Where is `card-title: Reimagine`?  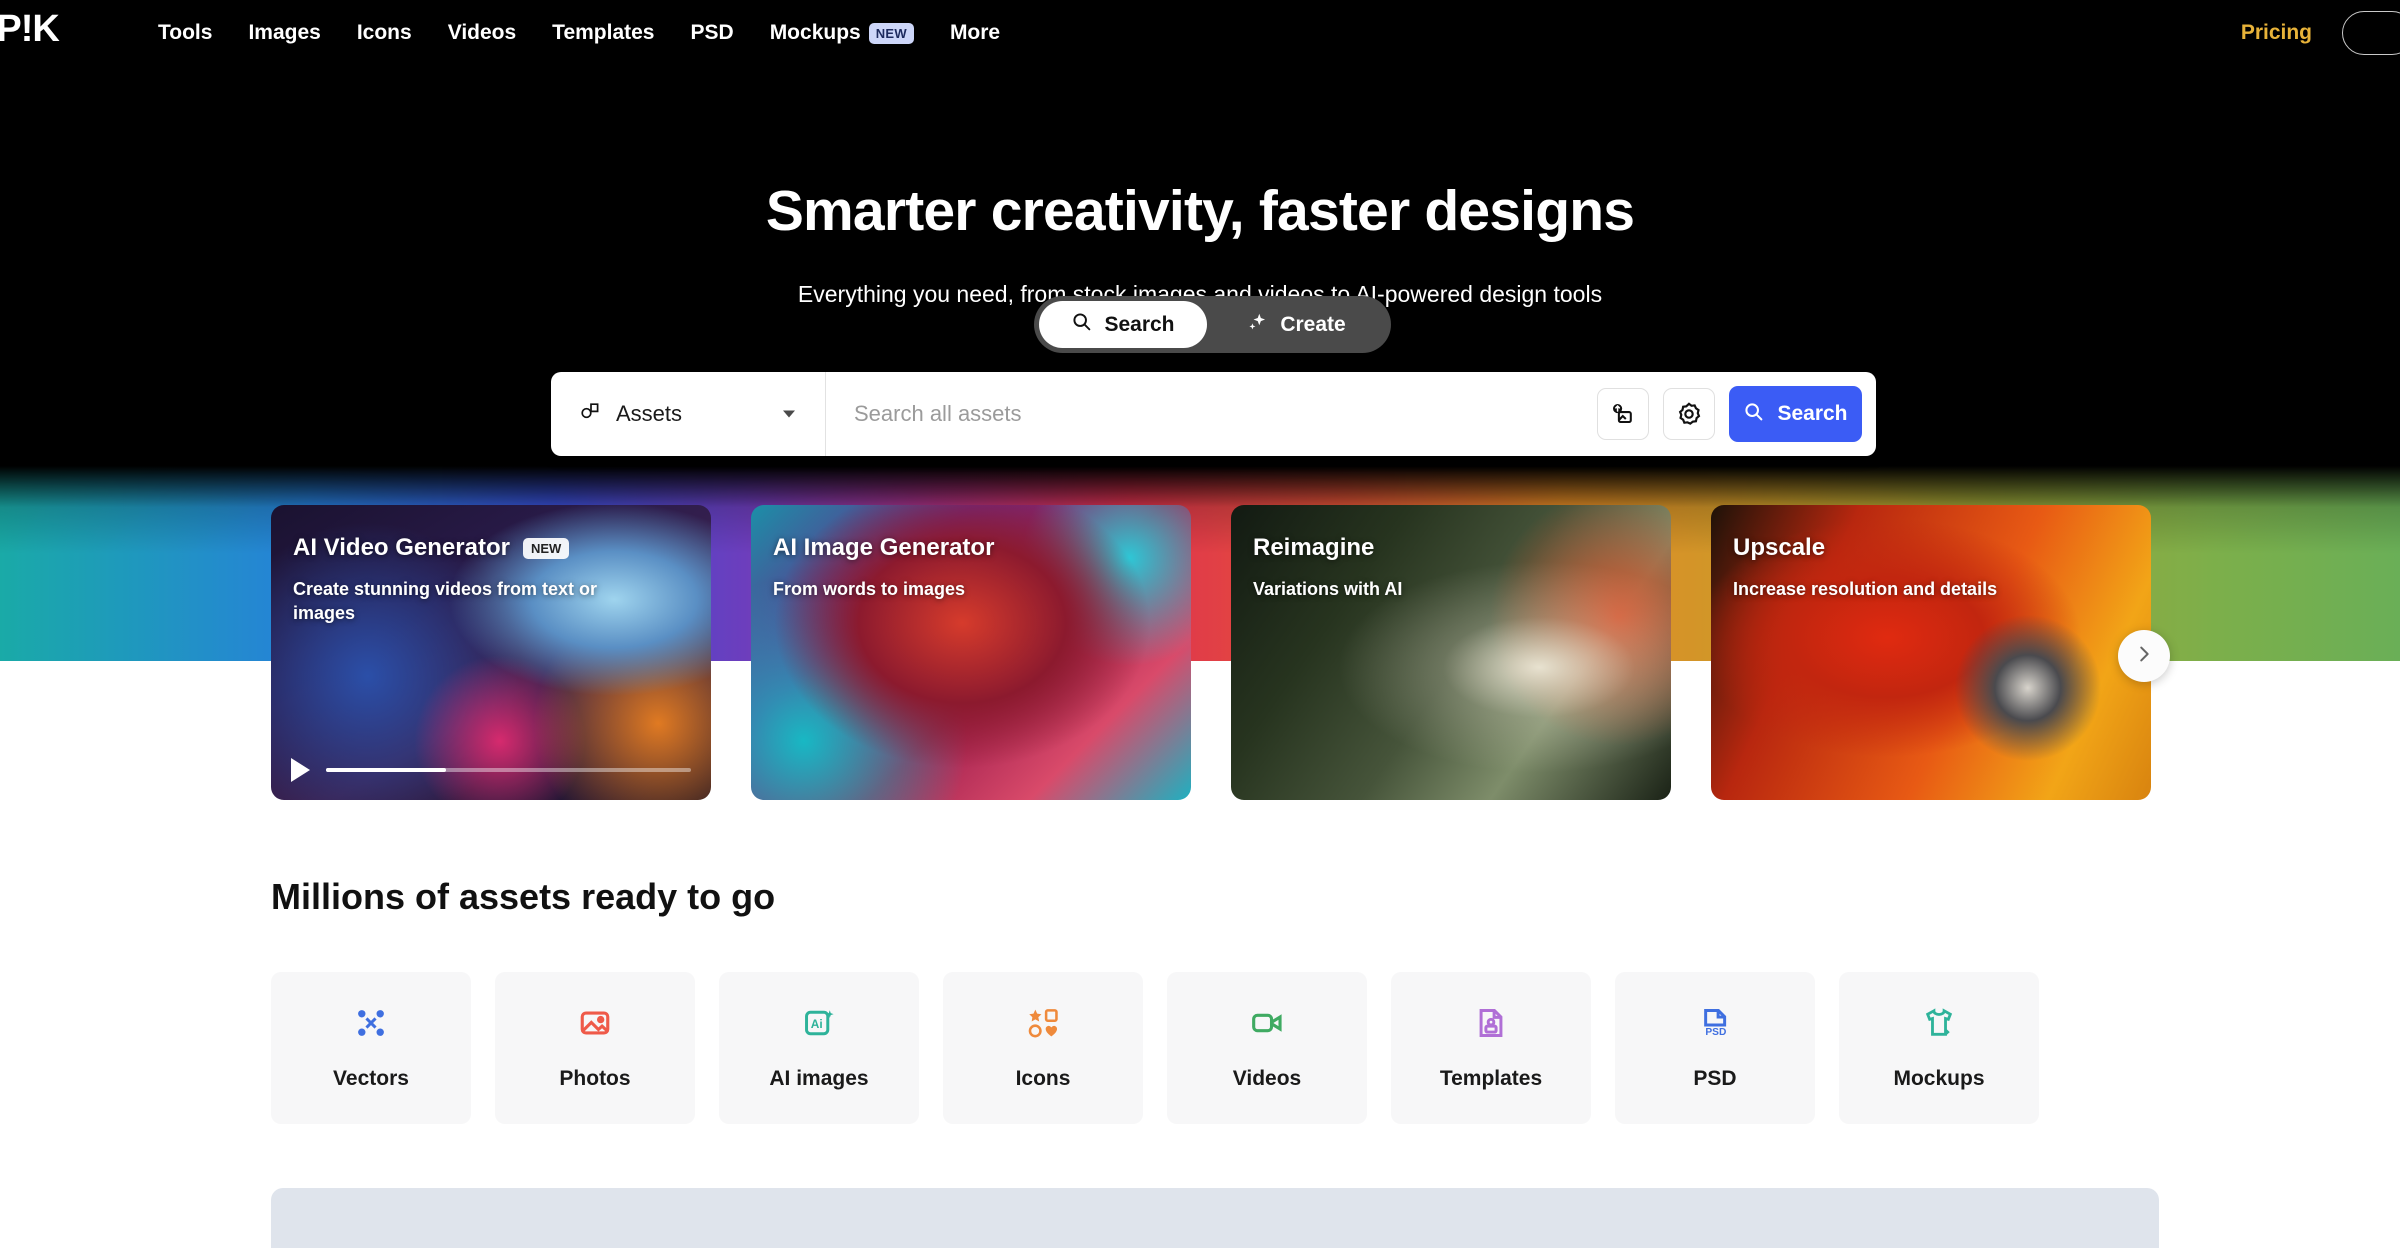 card-title: Reimagine is located at coordinates (1313, 548).